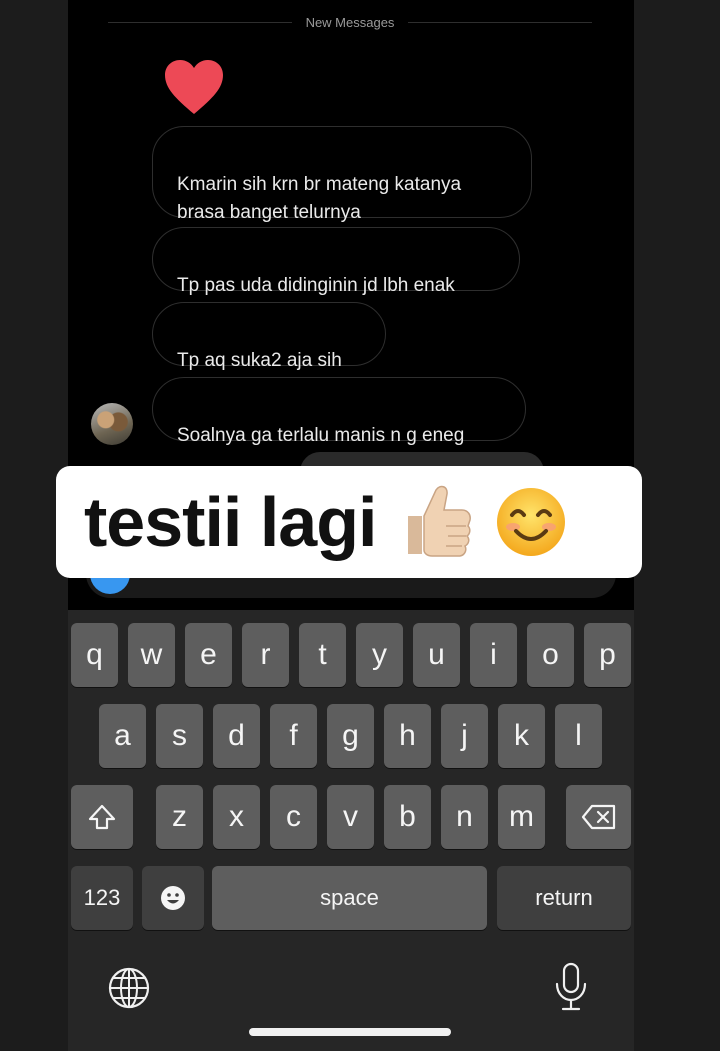 The height and width of the screenshot is (1051, 720). I want to click on key-n: n, so click(464, 817).